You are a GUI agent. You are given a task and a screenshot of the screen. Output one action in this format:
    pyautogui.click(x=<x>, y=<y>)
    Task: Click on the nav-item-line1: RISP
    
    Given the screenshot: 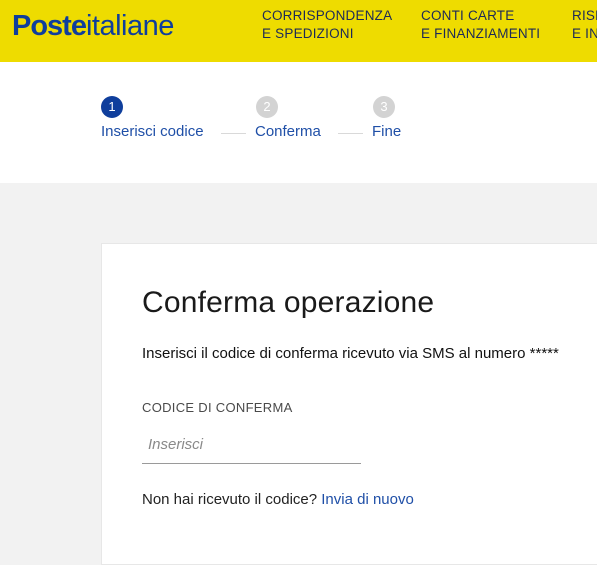 What is the action you would take?
    pyautogui.click(x=584, y=15)
    